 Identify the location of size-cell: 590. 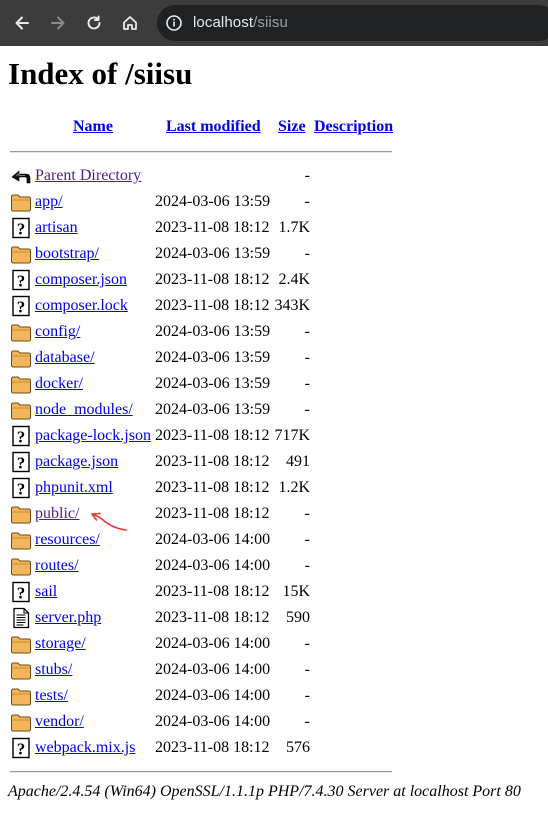
(298, 617).